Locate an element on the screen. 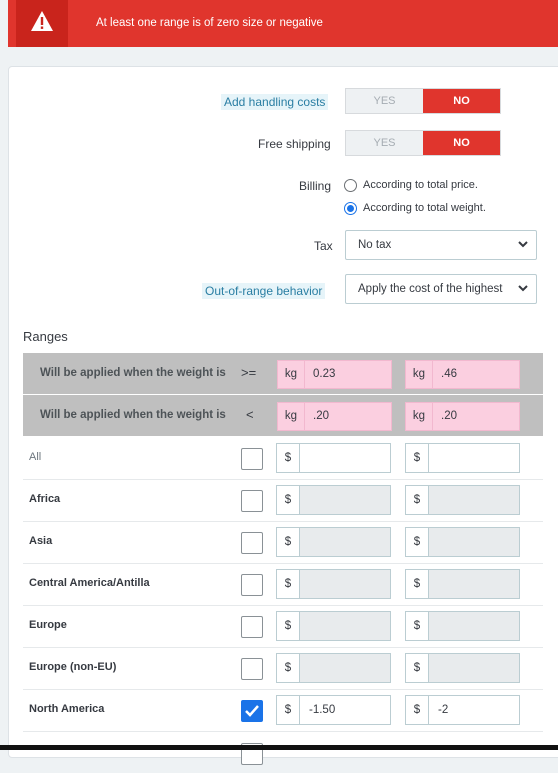  zone-name: North America is located at coordinates (67, 709).